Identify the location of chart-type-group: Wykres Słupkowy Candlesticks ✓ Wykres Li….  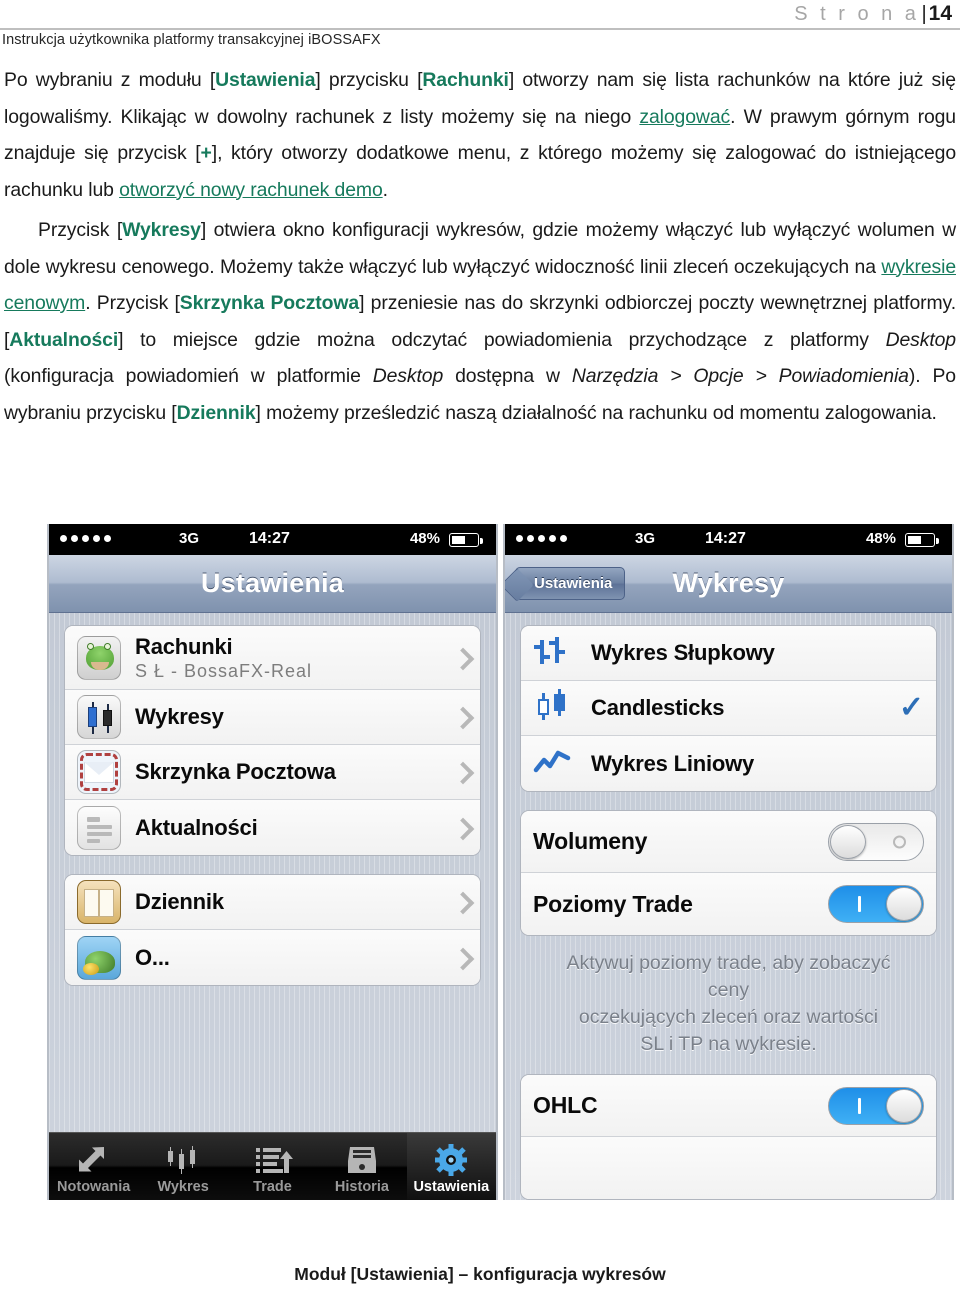
(728, 708).